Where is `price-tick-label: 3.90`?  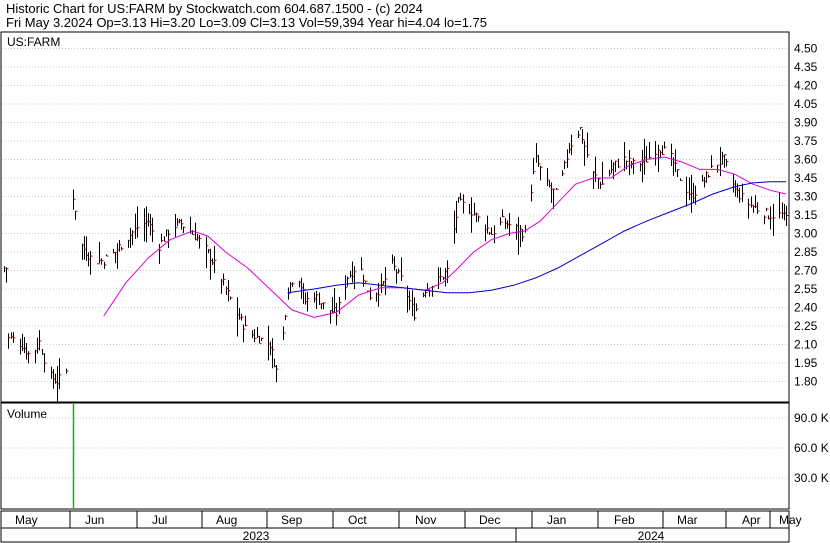
price-tick-label: 3.90 is located at coordinates (806, 123).